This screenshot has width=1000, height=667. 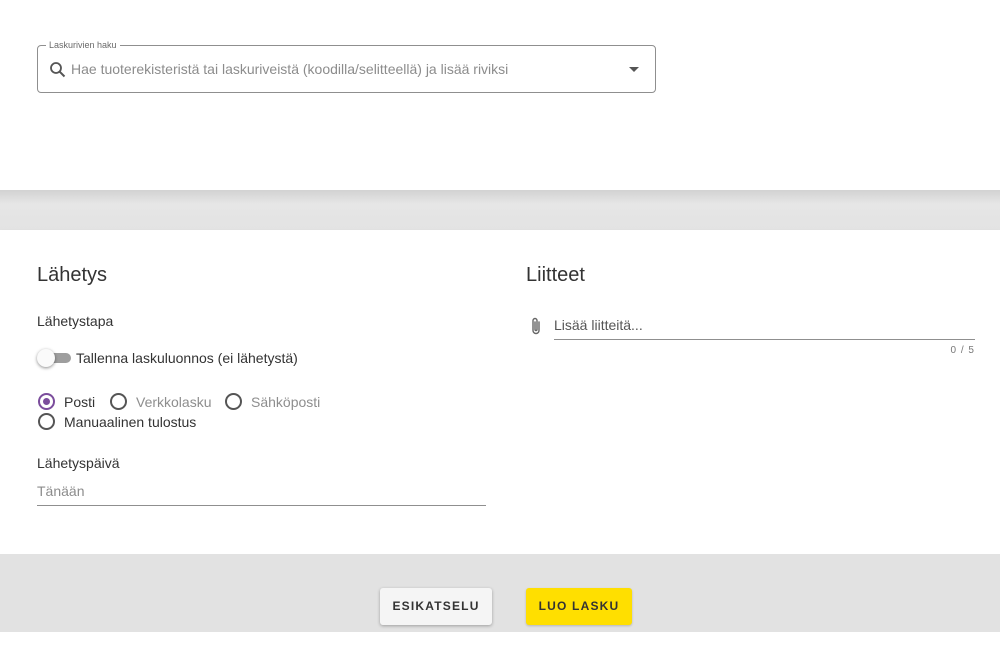 I want to click on save-draft-label: Tallenna laskuluonnos (ei lähetystä), so click(x=187, y=358).